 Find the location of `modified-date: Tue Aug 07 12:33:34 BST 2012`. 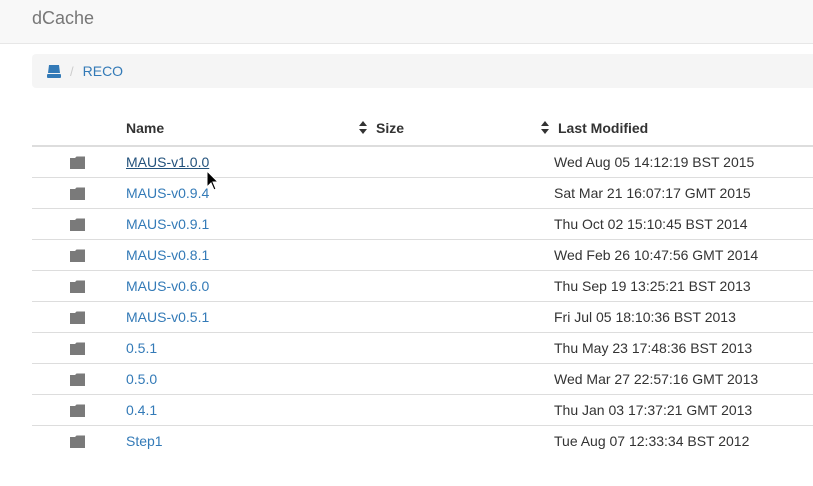

modified-date: Tue Aug 07 12:33:34 BST 2012 is located at coordinates (652, 441).